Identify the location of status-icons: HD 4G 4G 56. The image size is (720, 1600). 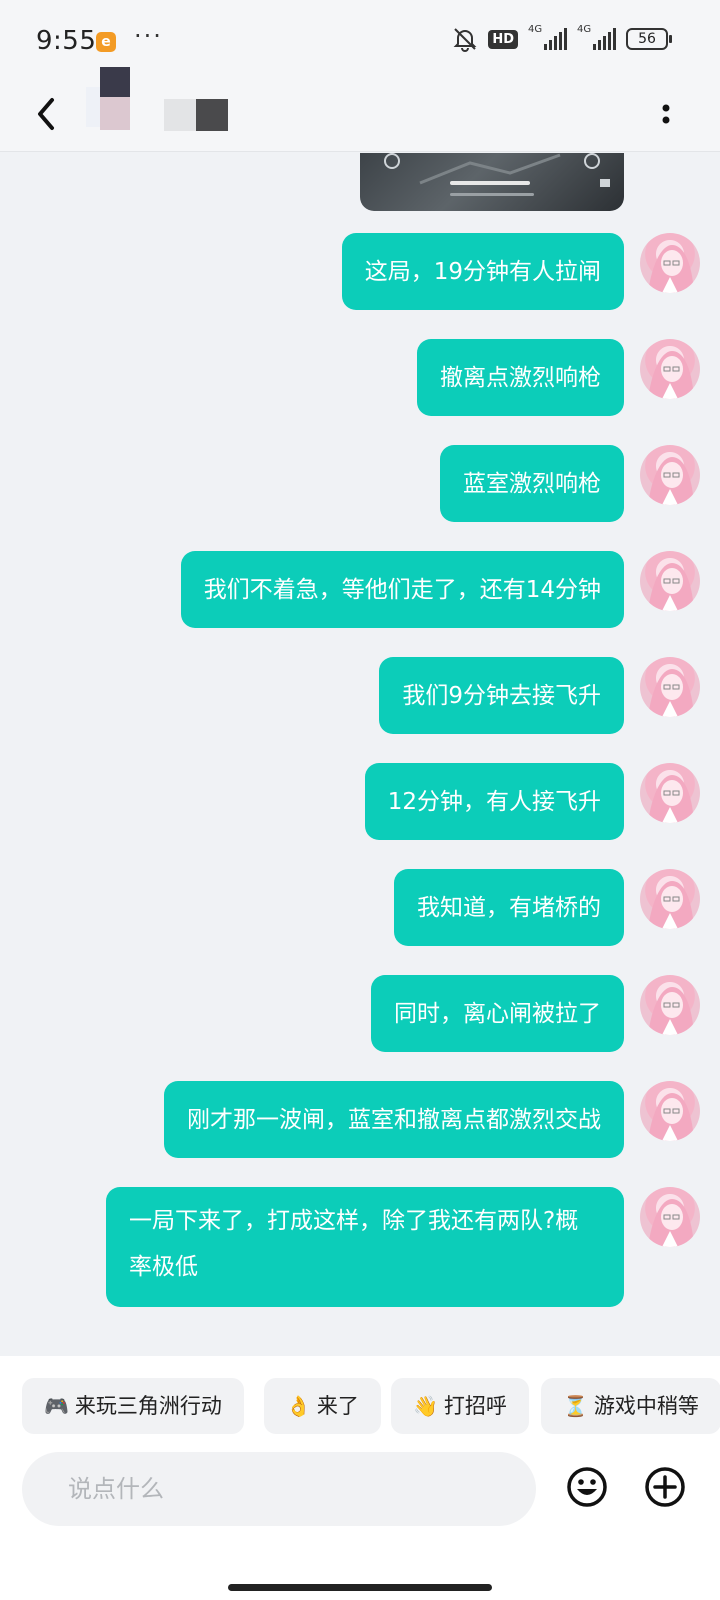
(562, 38).